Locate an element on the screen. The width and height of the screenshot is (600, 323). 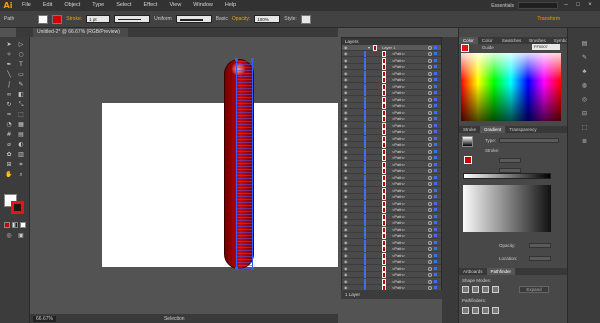
width-tool-icon: ≈ is located at coordinates (9, 115).